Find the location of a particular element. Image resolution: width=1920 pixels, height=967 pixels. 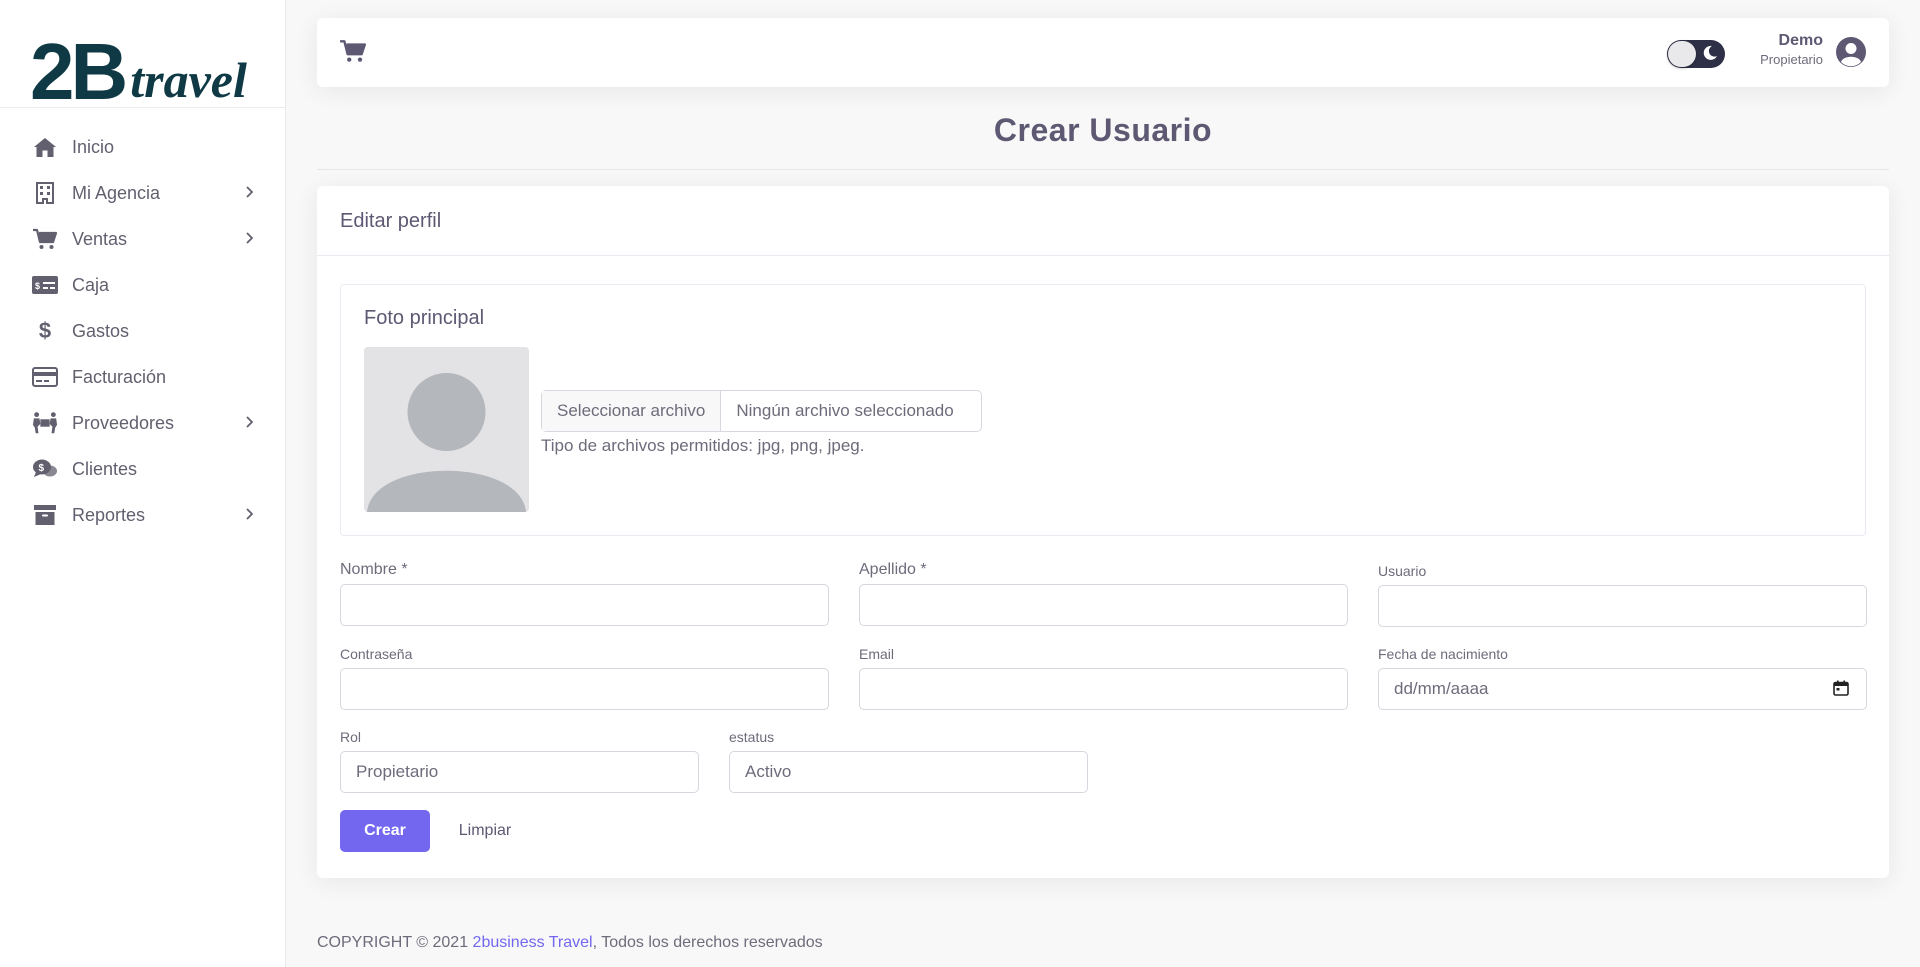

nombre-input is located at coordinates (584, 605).